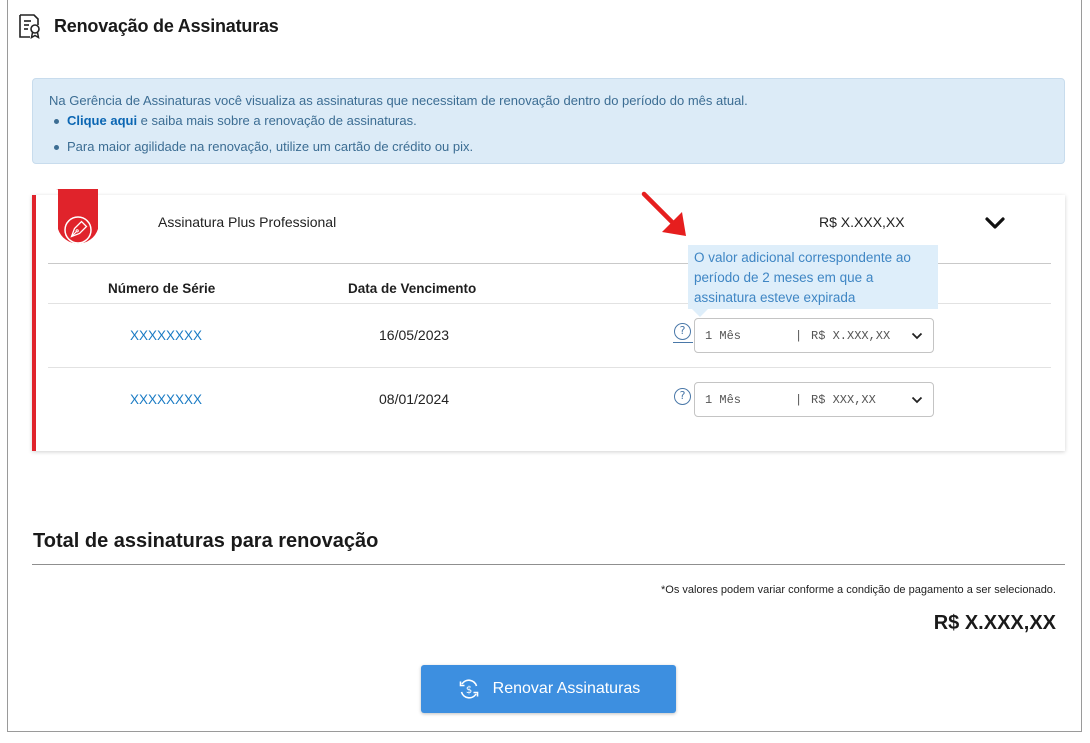 This screenshot has width=1090, height=743. I want to click on plan-select: 1 Mês | R$ X.XXX,XX, so click(814, 335).